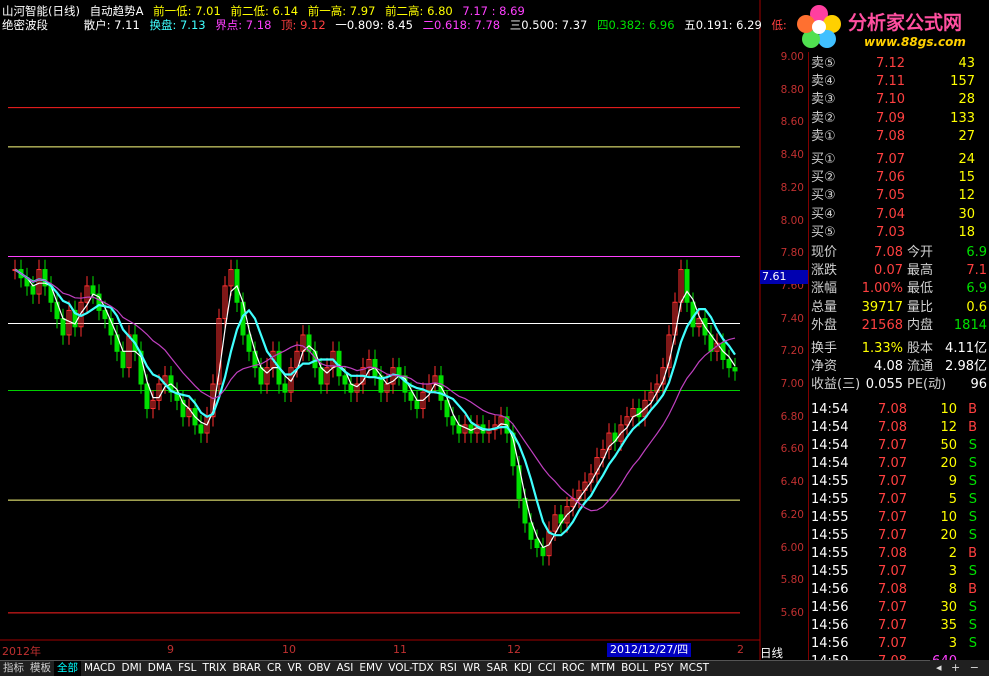 This screenshot has height=676, width=989. Describe the element at coordinates (899, 271) in the screenshot. I see `quote-row: 涨跌 0.07 最高 7.1` at that location.